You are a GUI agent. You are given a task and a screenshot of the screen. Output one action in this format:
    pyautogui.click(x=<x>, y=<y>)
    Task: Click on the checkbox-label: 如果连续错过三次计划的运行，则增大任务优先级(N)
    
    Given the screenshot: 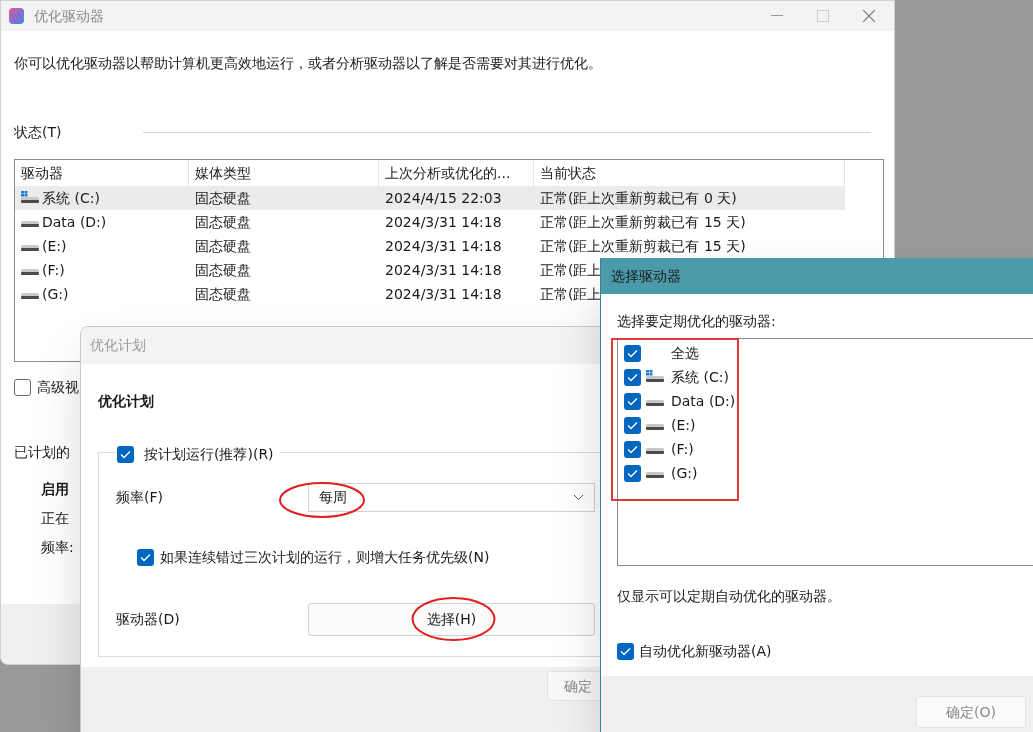 What is the action you would take?
    pyautogui.click(x=325, y=557)
    